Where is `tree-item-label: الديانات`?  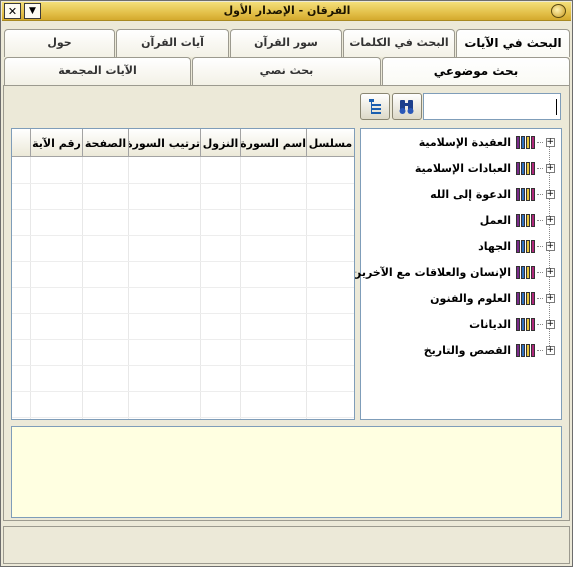 tree-item-label: الديانات is located at coordinates (490, 324).